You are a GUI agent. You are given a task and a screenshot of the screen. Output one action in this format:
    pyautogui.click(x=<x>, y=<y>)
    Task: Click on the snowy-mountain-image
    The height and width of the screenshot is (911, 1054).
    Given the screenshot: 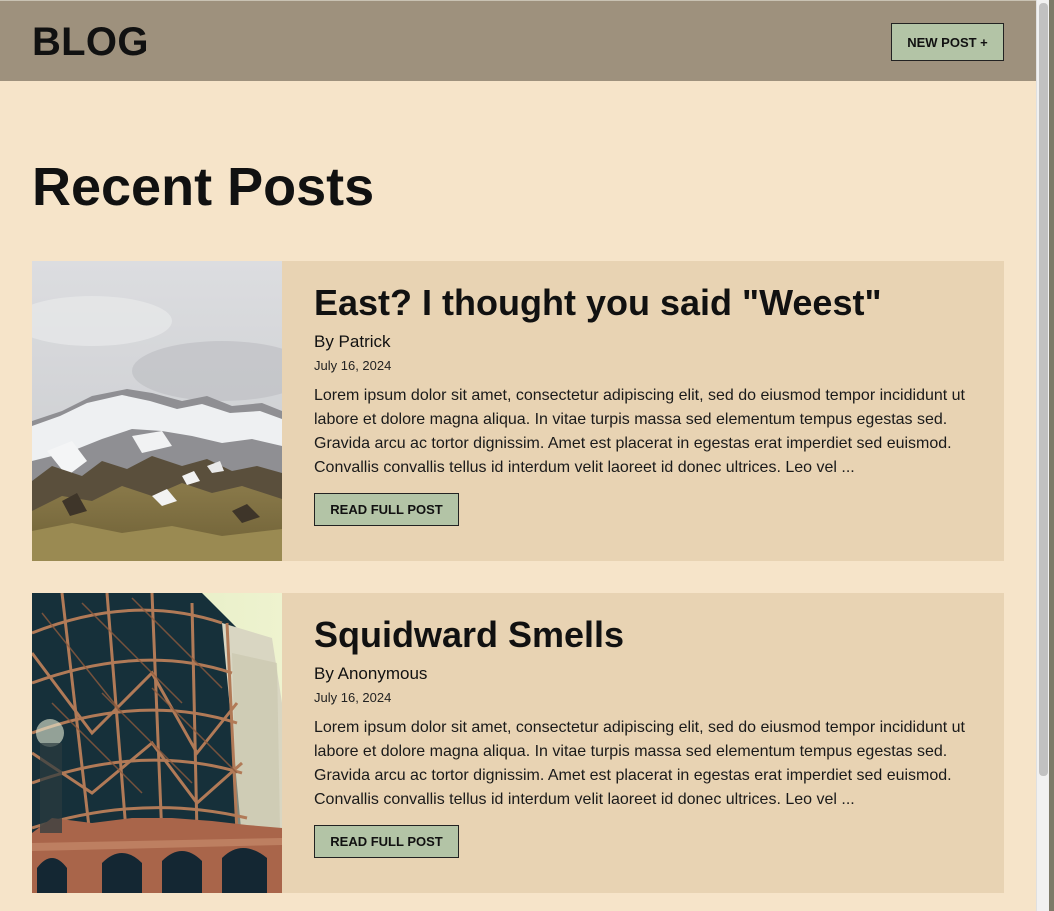 What is the action you would take?
    pyautogui.click(x=157, y=411)
    